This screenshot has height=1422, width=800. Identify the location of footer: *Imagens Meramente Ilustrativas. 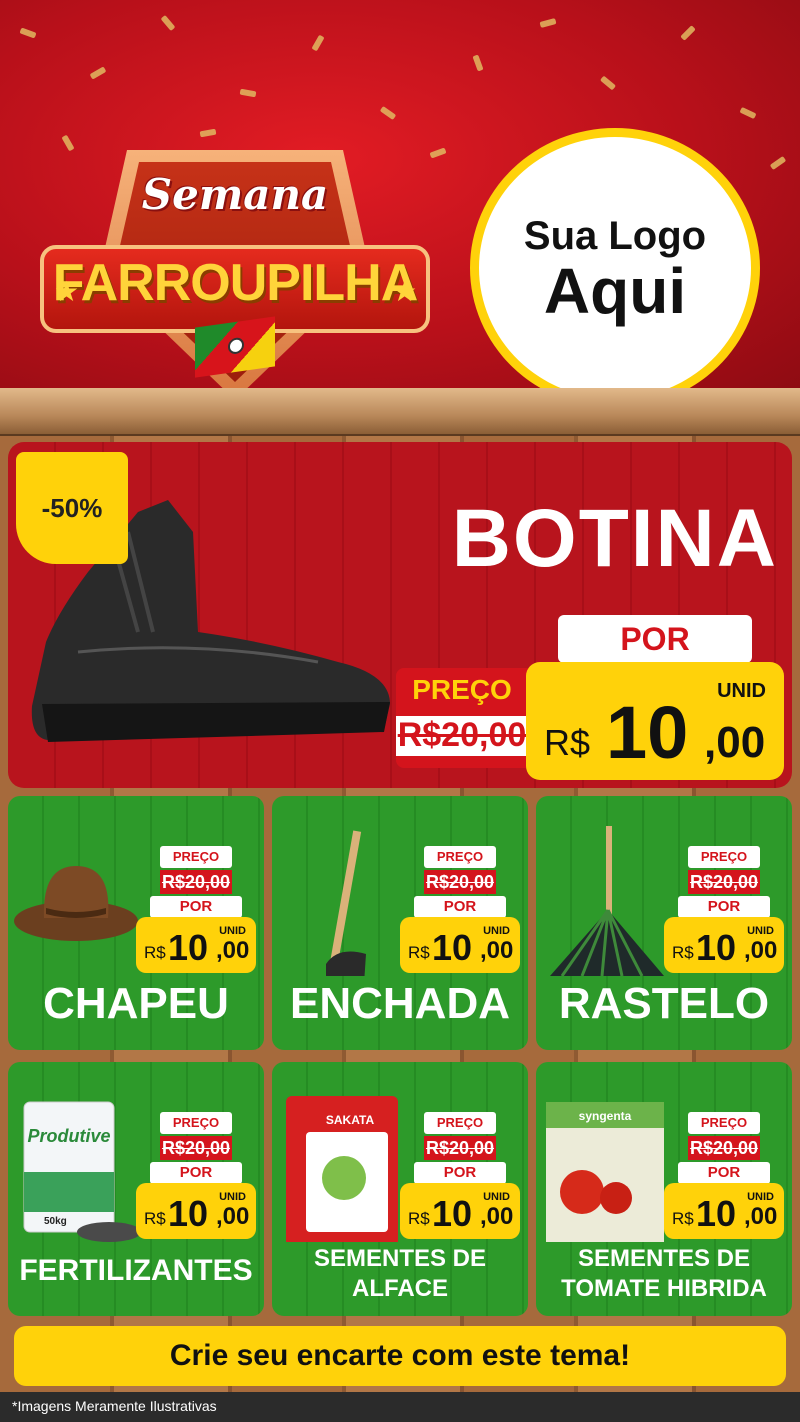
(400, 1407).